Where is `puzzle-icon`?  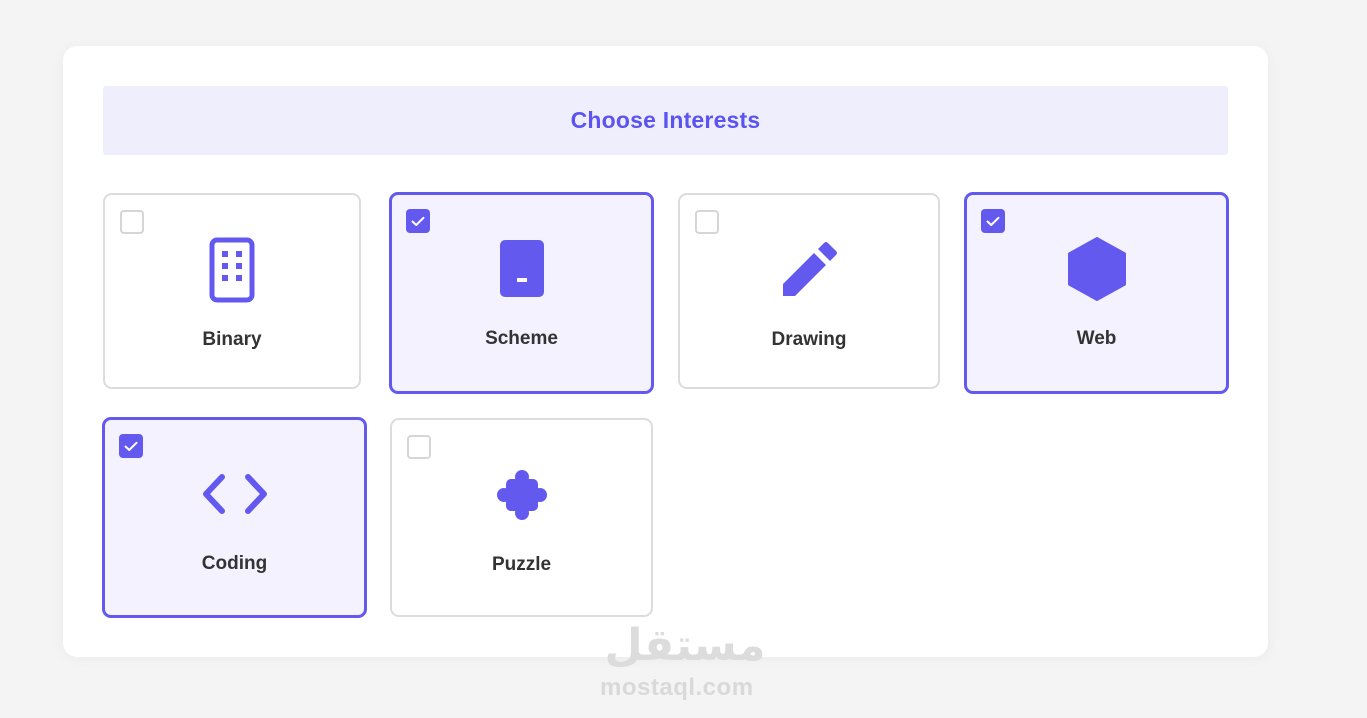
puzzle-icon is located at coordinates (521, 495).